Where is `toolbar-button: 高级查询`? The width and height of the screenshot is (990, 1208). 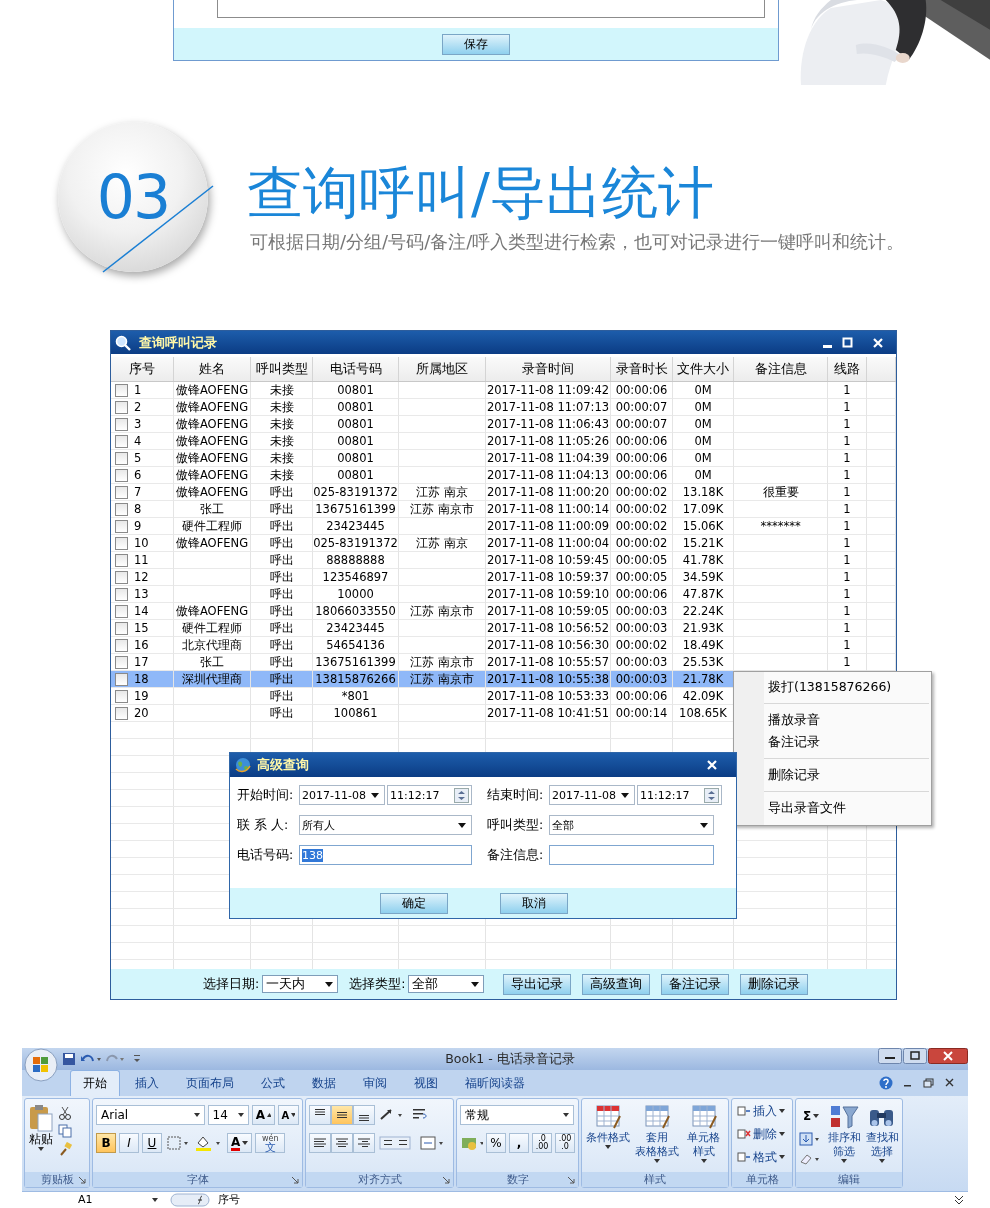 toolbar-button: 高级查询 is located at coordinates (616, 984).